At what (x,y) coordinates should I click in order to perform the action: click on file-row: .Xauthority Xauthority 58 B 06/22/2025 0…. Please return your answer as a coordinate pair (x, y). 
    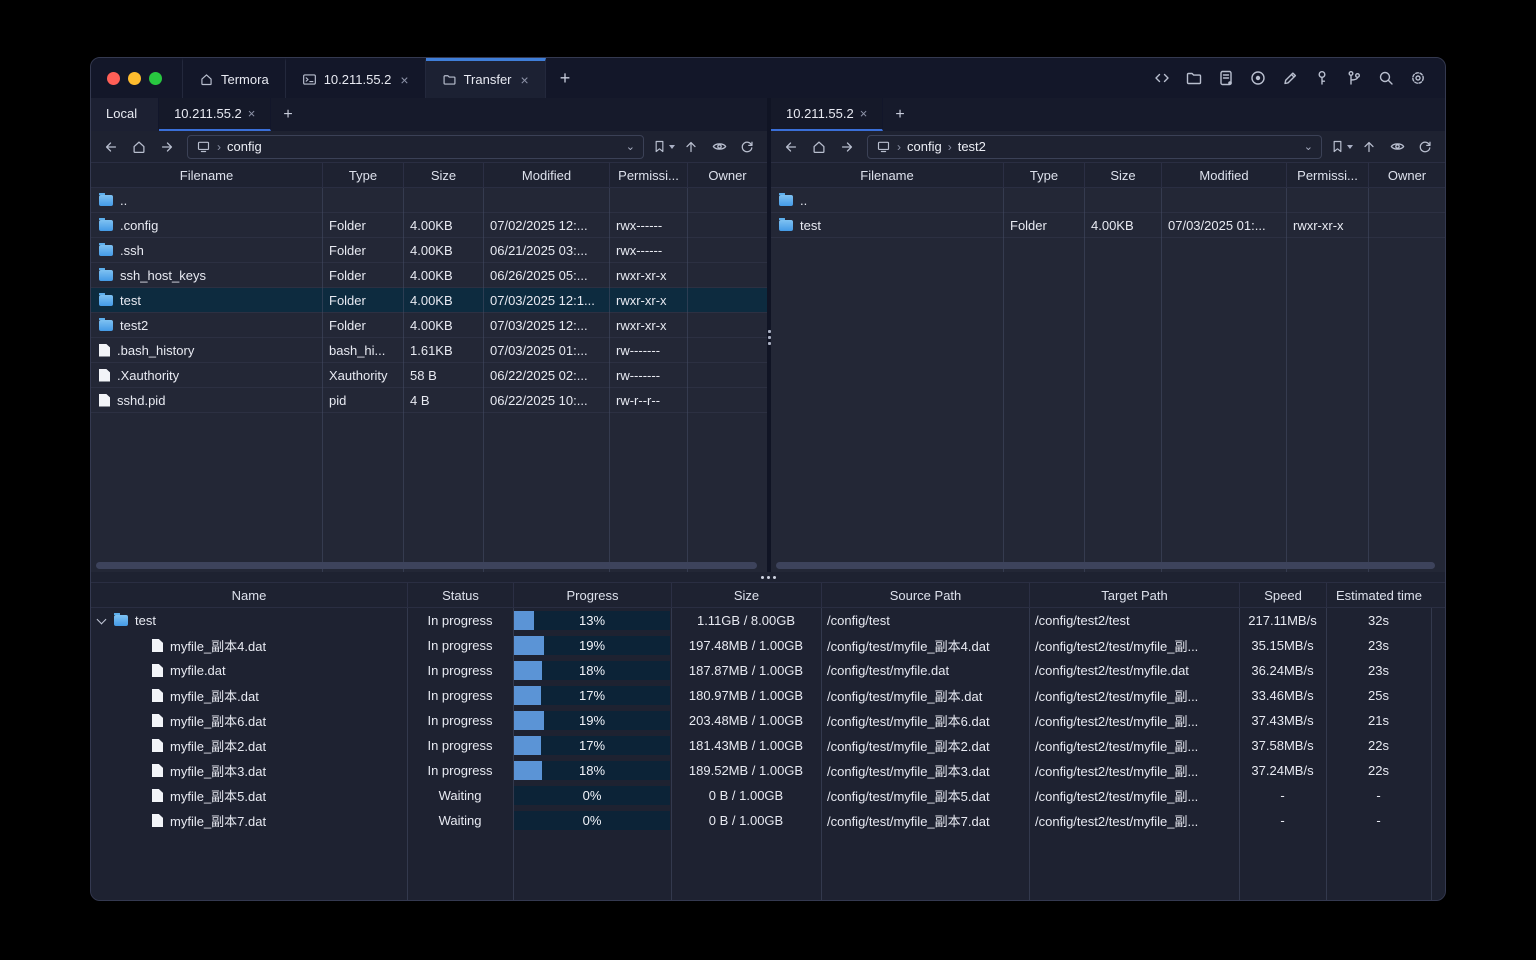
    Looking at the image, I should click on (429, 375).